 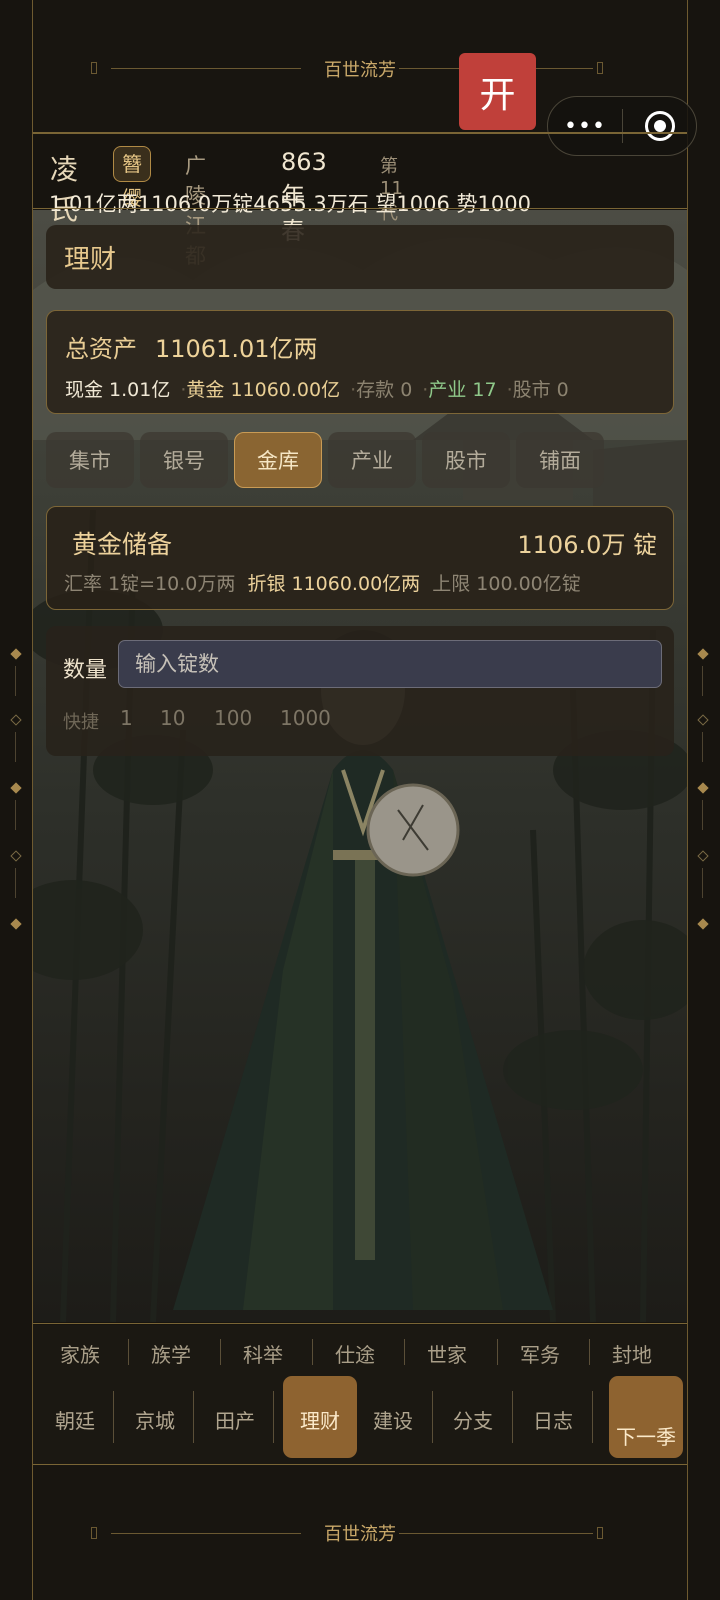 What do you see at coordinates (466, 460) in the screenshot?
I see `tab-stock: 股市` at bounding box center [466, 460].